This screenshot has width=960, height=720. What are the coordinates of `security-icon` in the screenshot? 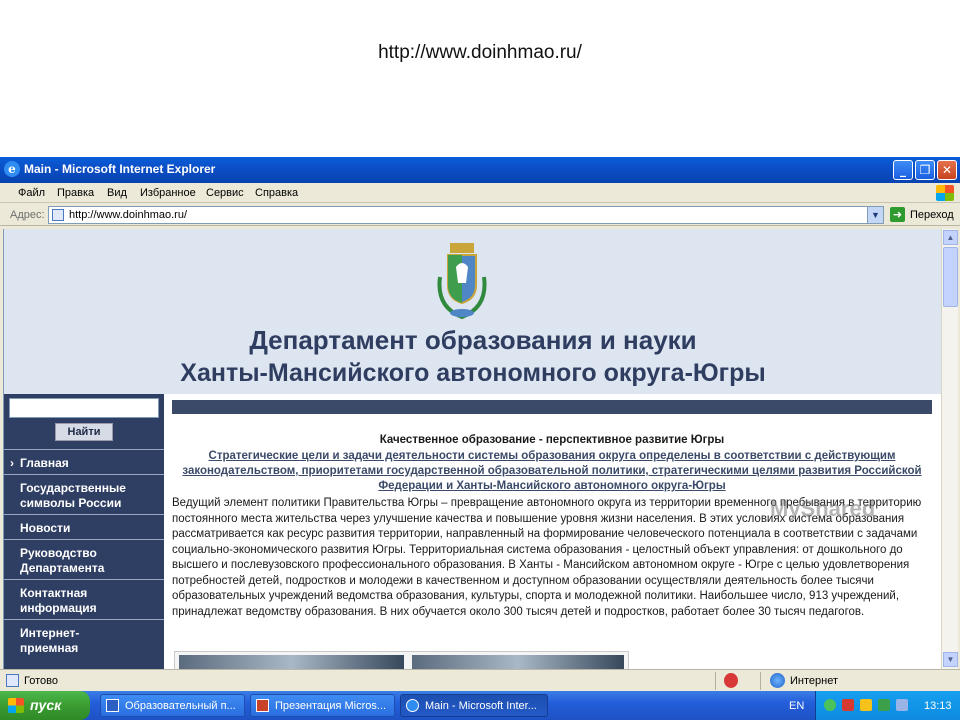 It's located at (731, 680).